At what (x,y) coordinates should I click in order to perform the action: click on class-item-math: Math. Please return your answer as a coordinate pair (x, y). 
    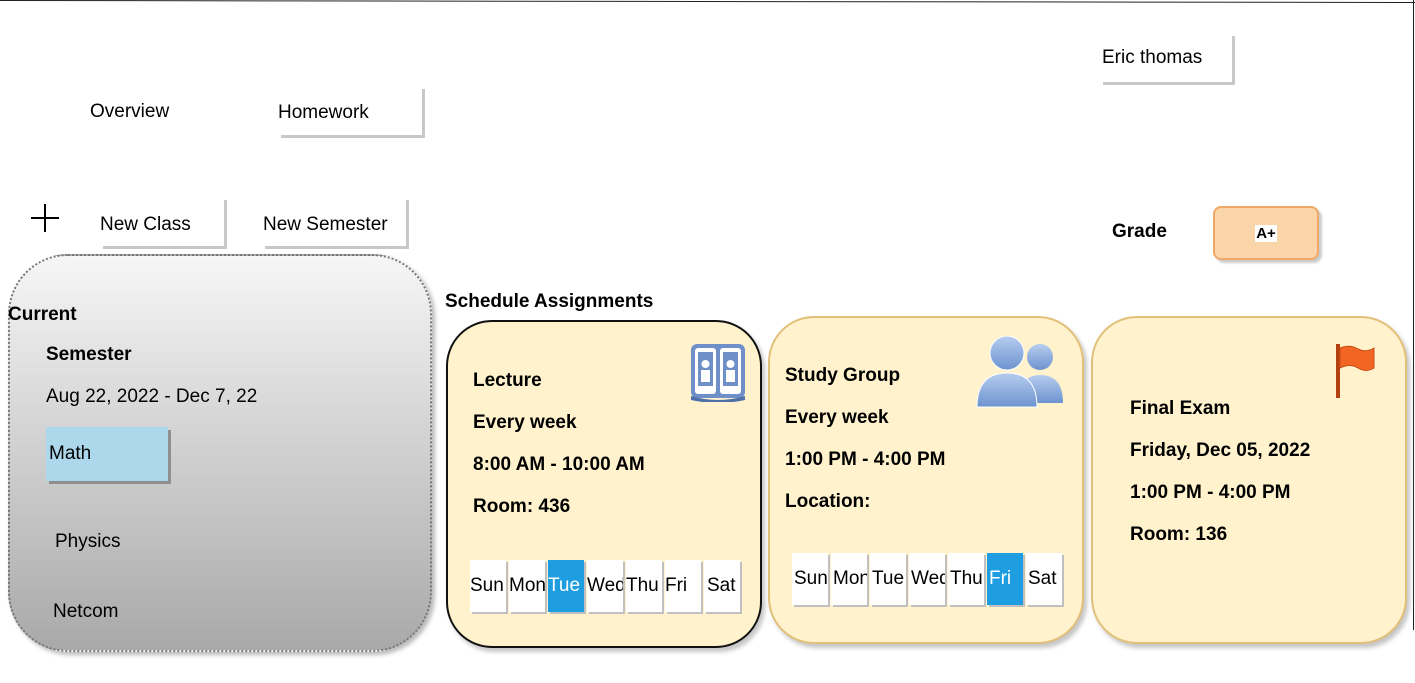
    Looking at the image, I should click on (107, 454).